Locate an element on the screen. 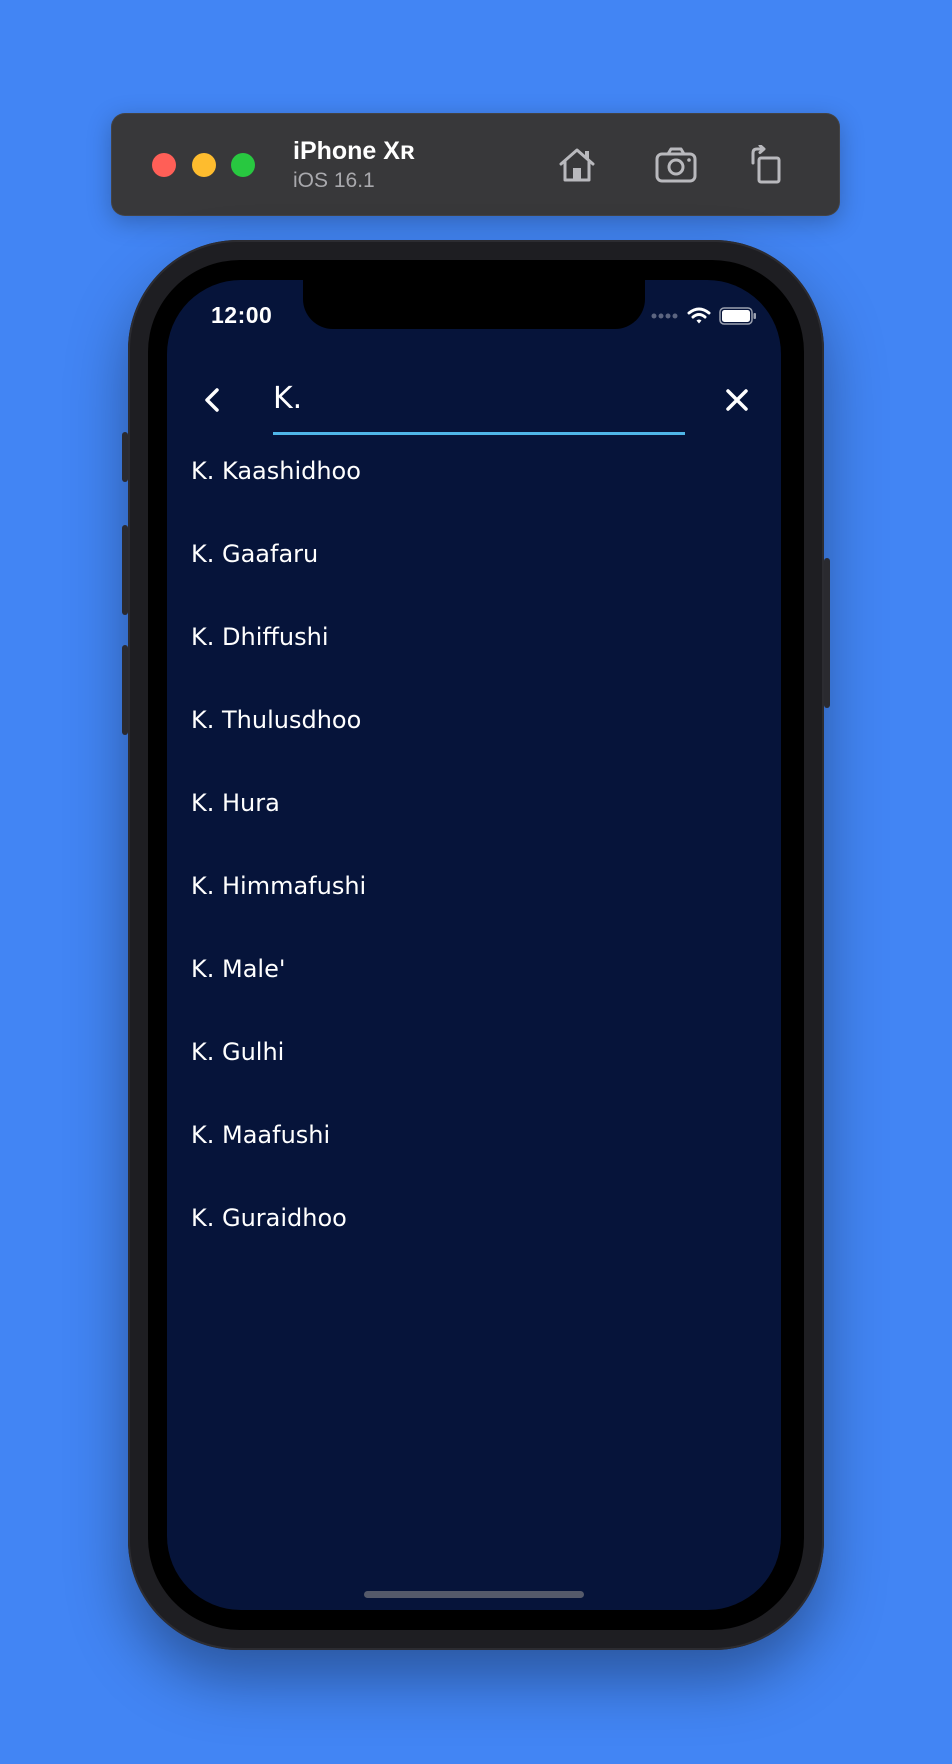  device-os-version: iOS 16.1 is located at coordinates (334, 180).